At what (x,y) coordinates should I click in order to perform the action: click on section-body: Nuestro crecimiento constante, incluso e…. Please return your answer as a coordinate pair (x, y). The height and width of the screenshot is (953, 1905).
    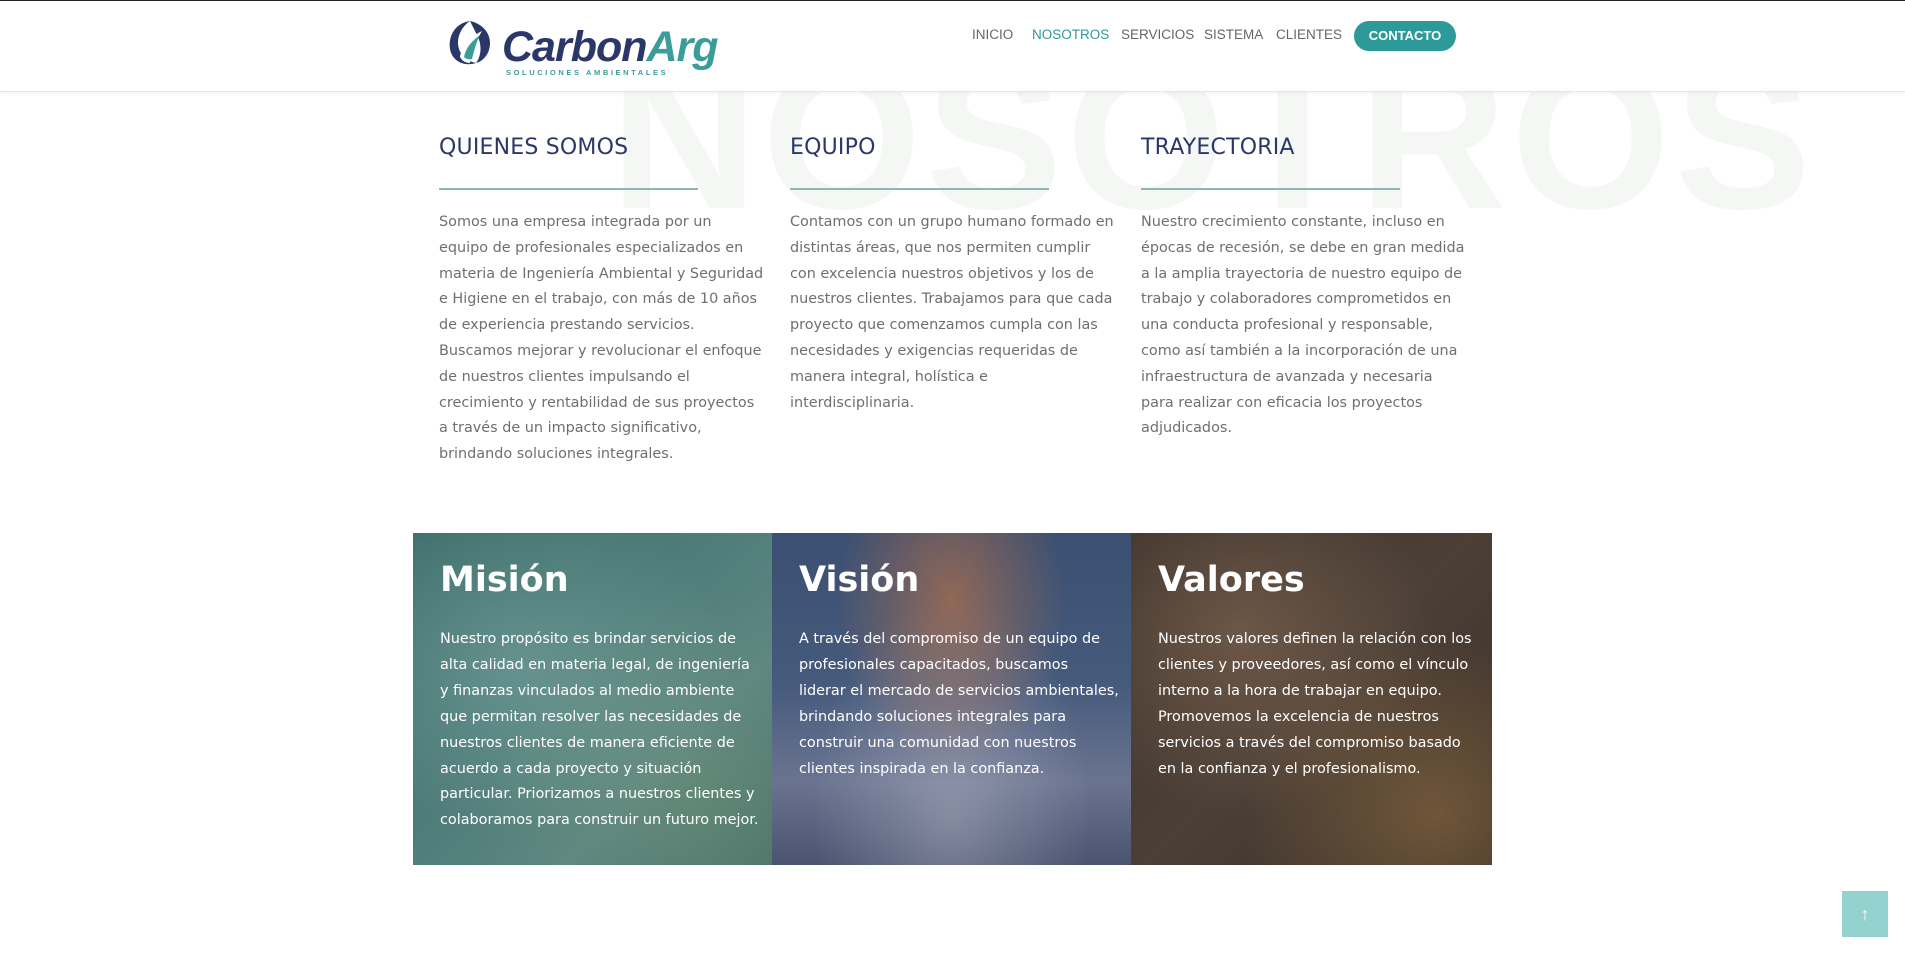
    Looking at the image, I should click on (1303, 325).